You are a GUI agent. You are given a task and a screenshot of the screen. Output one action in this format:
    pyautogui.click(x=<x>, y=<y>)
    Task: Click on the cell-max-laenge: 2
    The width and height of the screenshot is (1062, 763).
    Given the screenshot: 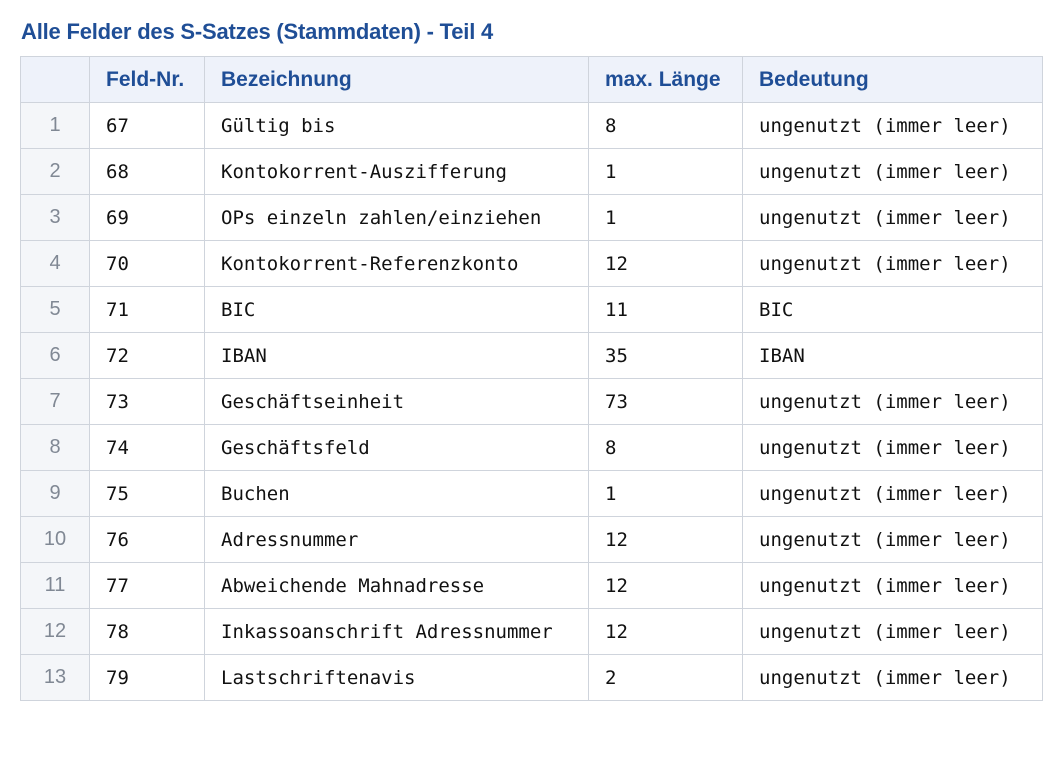 What is the action you would take?
    pyautogui.click(x=665, y=677)
    